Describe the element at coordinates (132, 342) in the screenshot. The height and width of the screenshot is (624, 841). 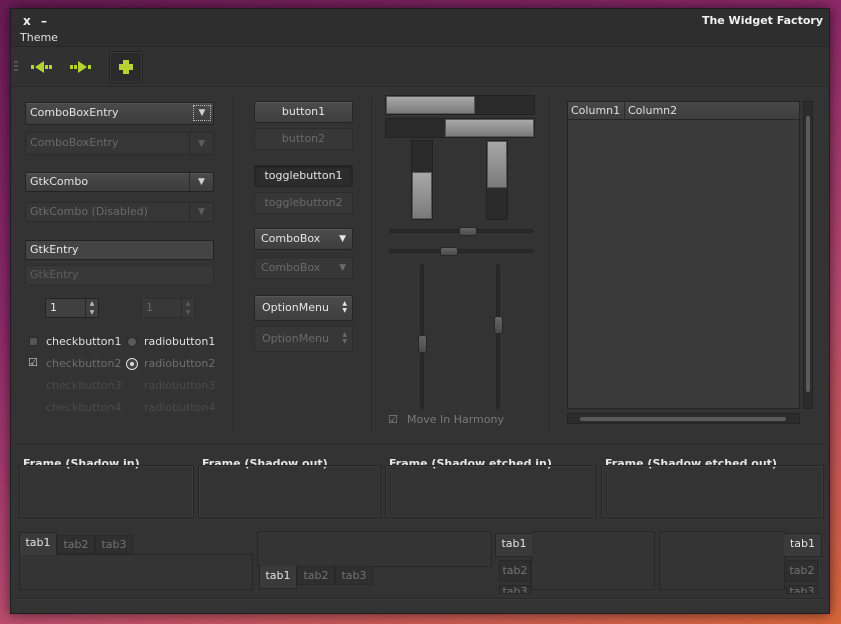
I see `radiobutton1-circle` at that location.